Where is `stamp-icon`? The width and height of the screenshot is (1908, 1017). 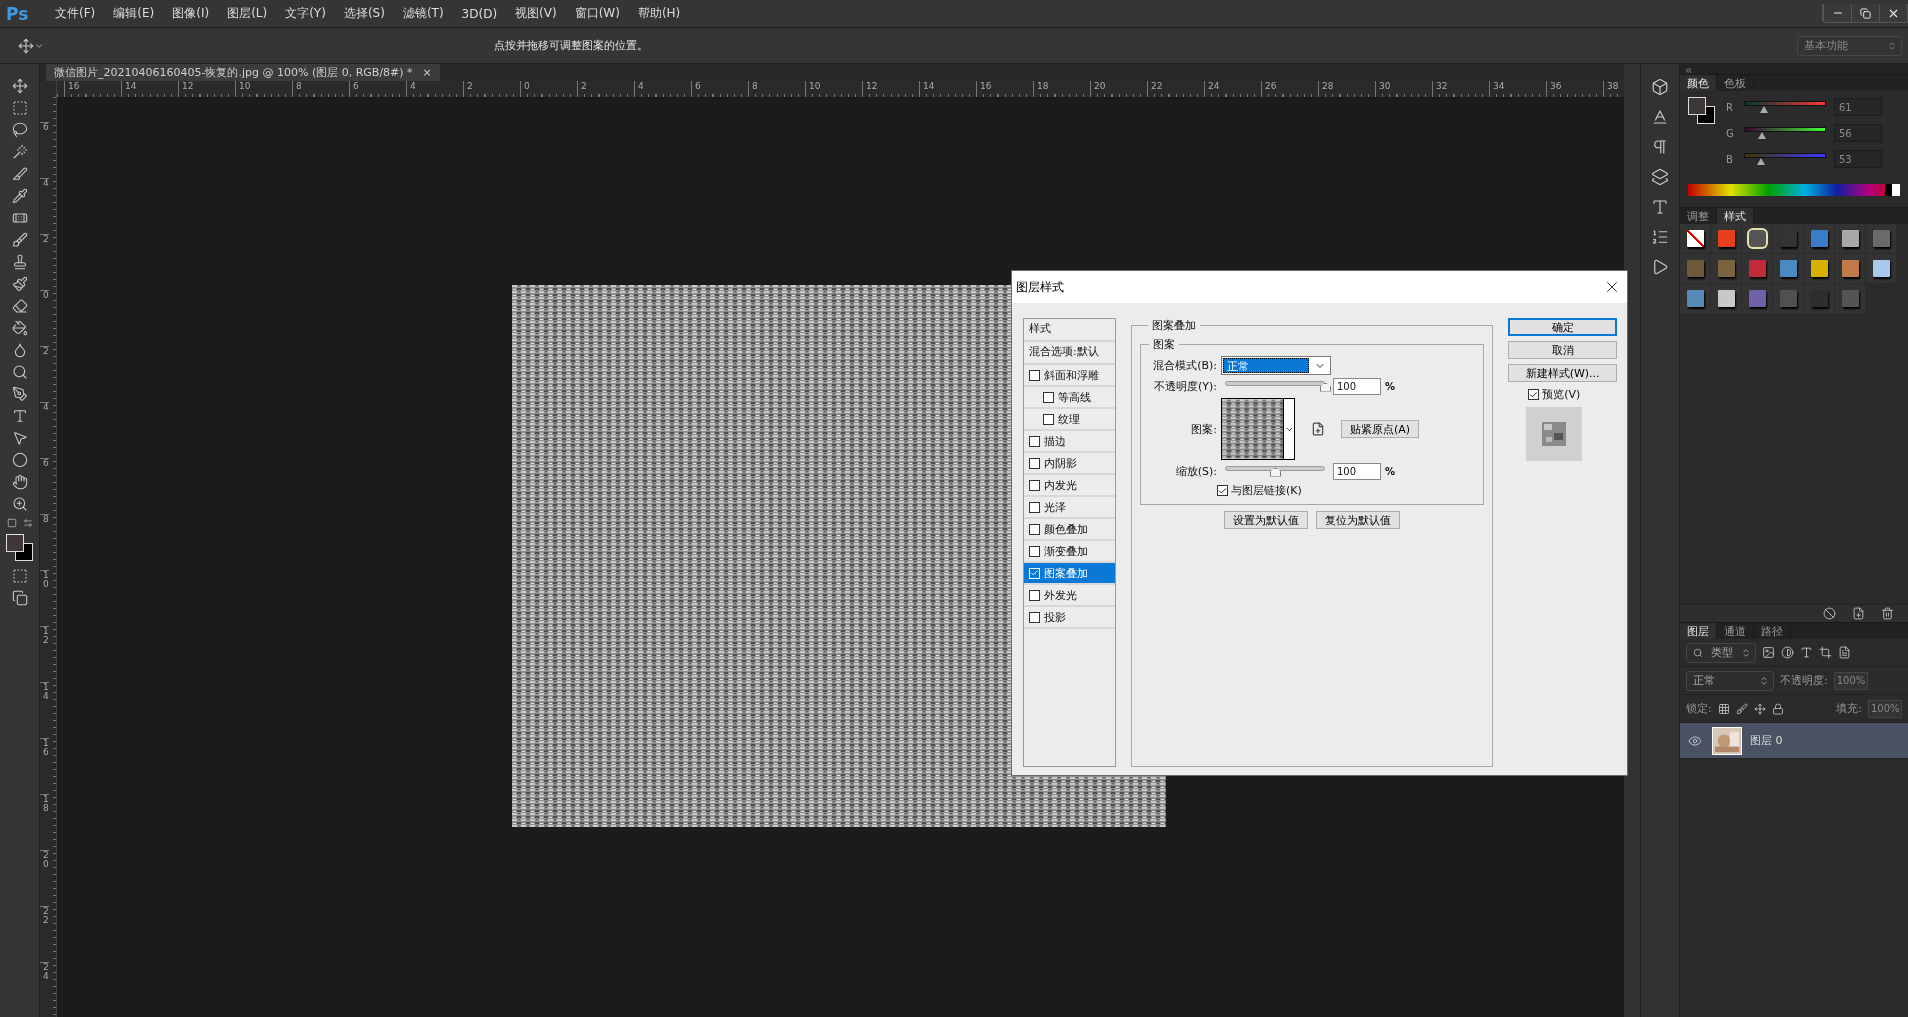 stamp-icon is located at coordinates (19, 262).